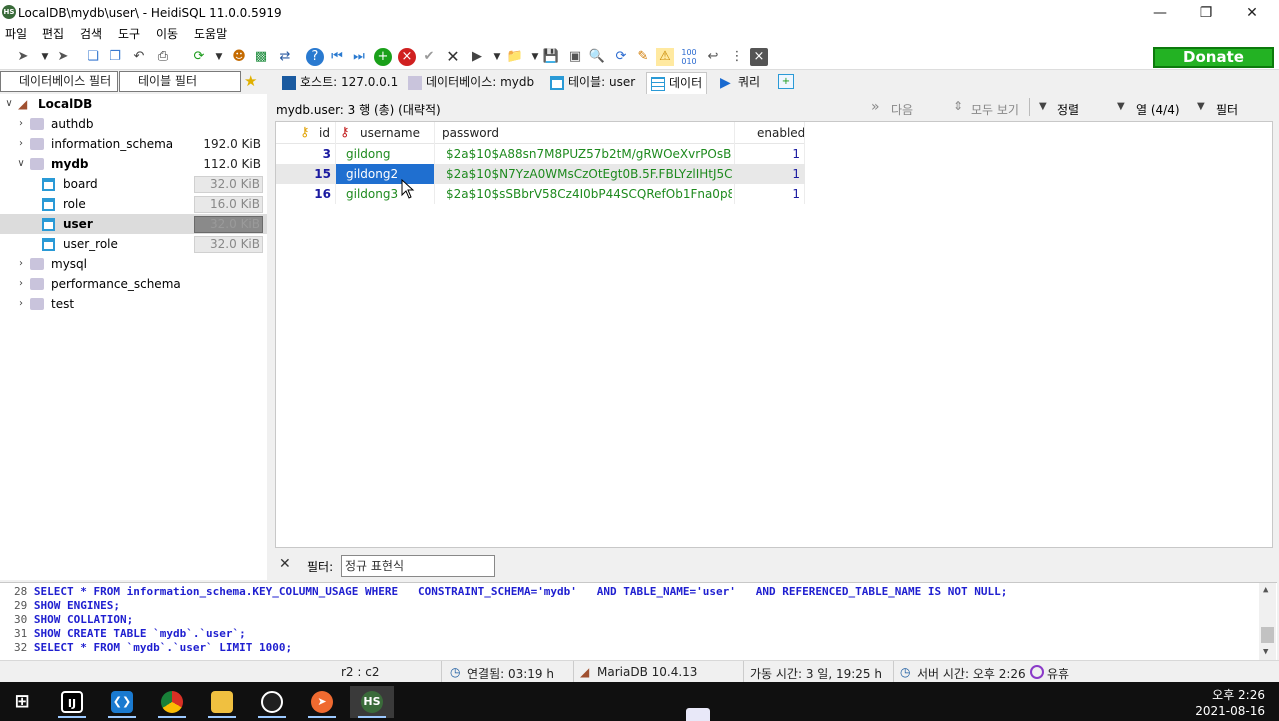 This screenshot has width=1279, height=721. What do you see at coordinates (429, 57) in the screenshot?
I see `post-icon: ✔` at bounding box center [429, 57].